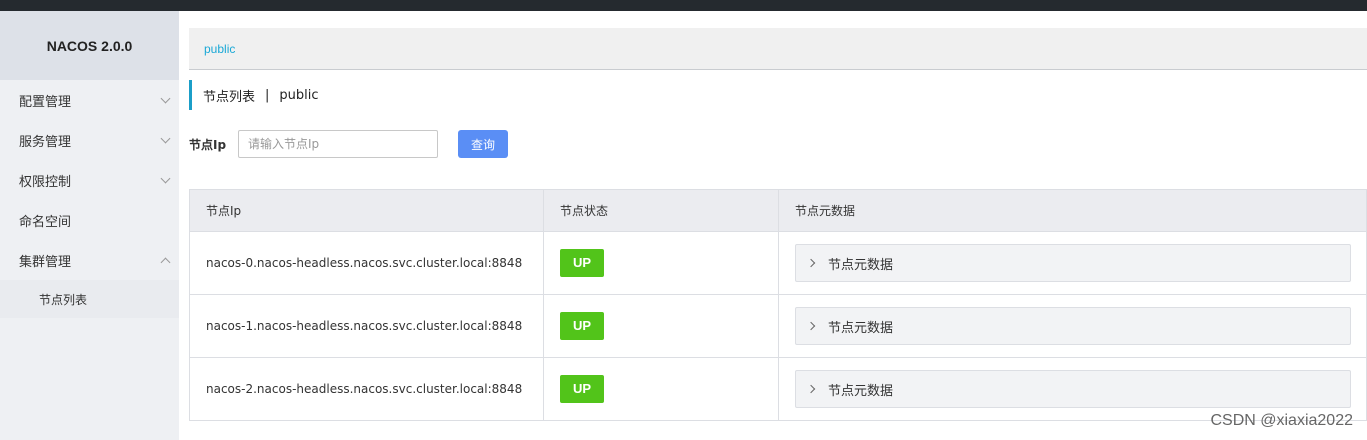 This screenshot has height=440, width=1367. Describe the element at coordinates (366, 210) in the screenshot. I see `column-header-node-ip: 节点Ip` at that location.